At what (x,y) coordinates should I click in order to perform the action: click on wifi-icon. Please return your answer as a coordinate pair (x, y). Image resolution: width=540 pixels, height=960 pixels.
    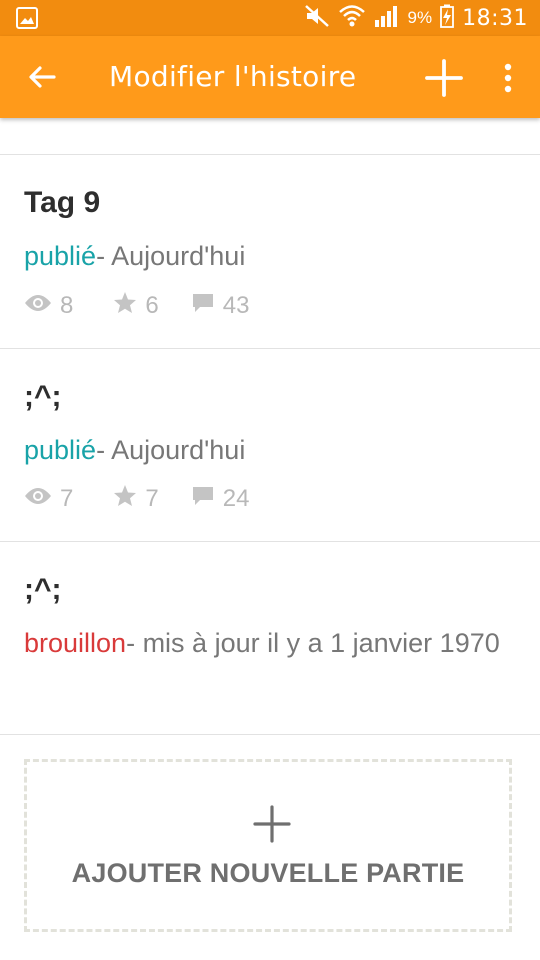
    Looking at the image, I should click on (352, 18).